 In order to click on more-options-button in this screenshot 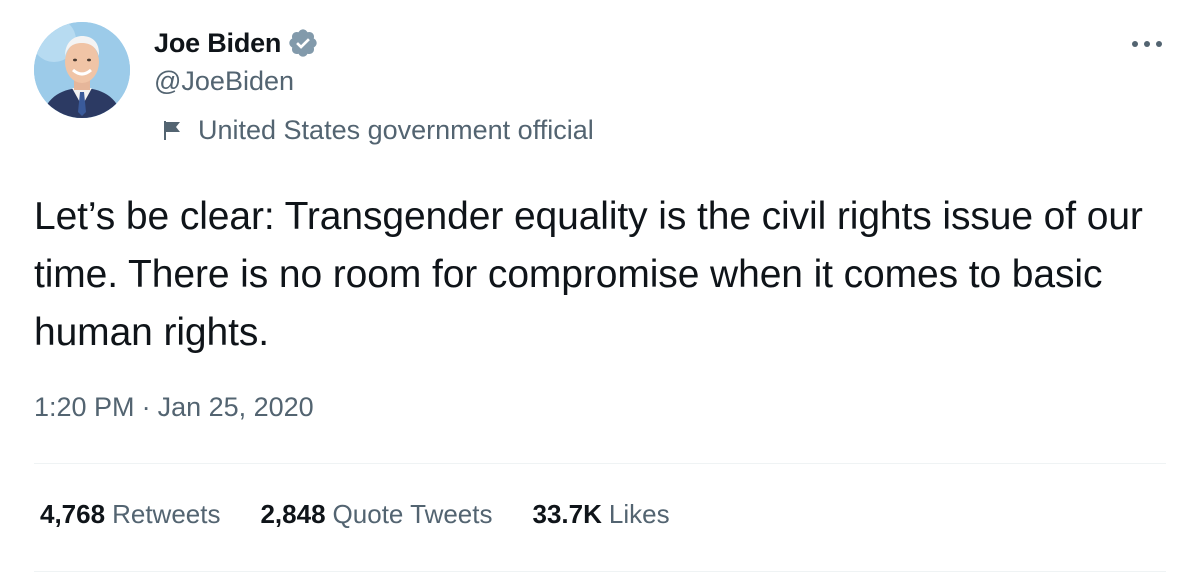, I will do `click(1147, 44)`.